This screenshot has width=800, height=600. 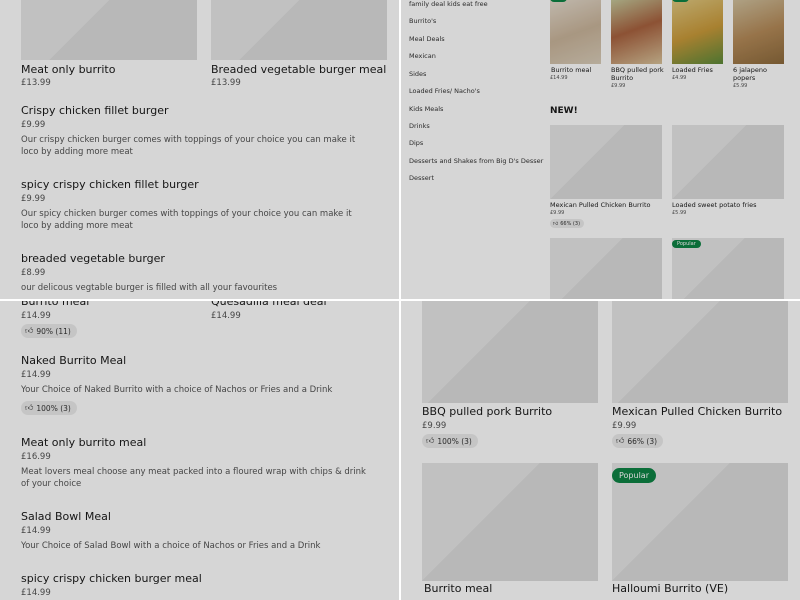 I want to click on category-item: Dessert, so click(x=421, y=178).